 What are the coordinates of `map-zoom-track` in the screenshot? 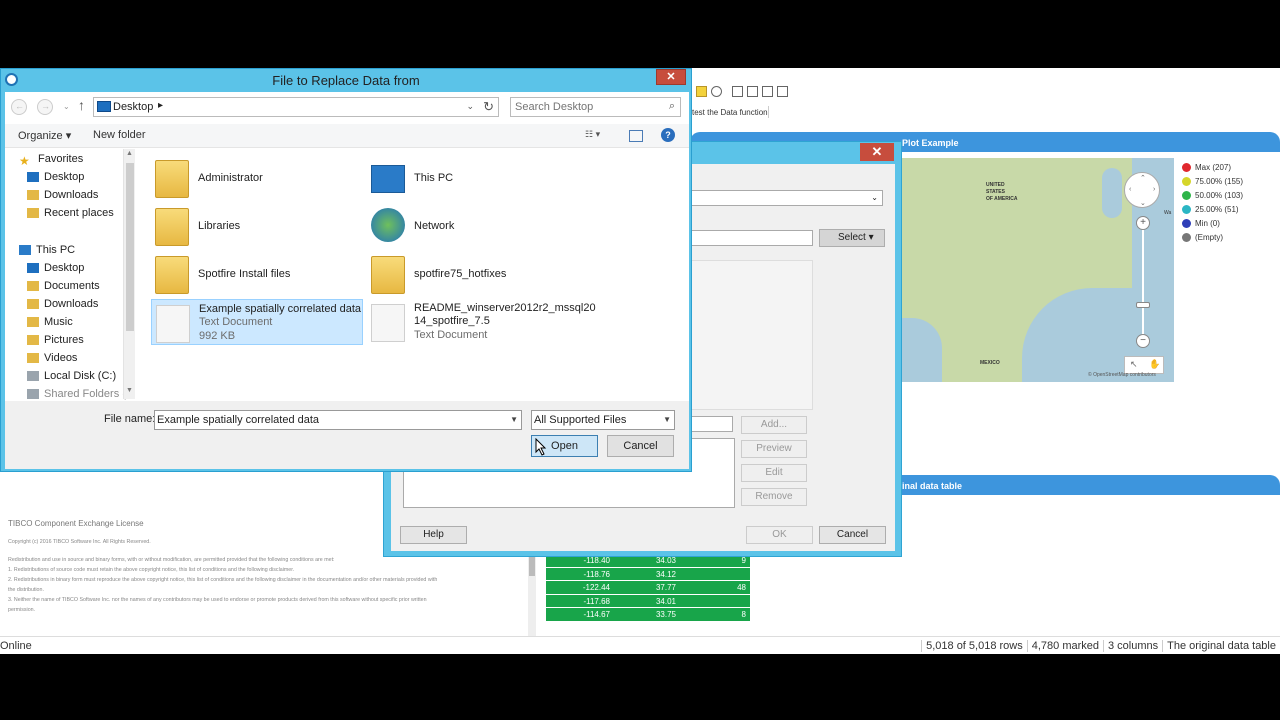 It's located at (1143, 284).